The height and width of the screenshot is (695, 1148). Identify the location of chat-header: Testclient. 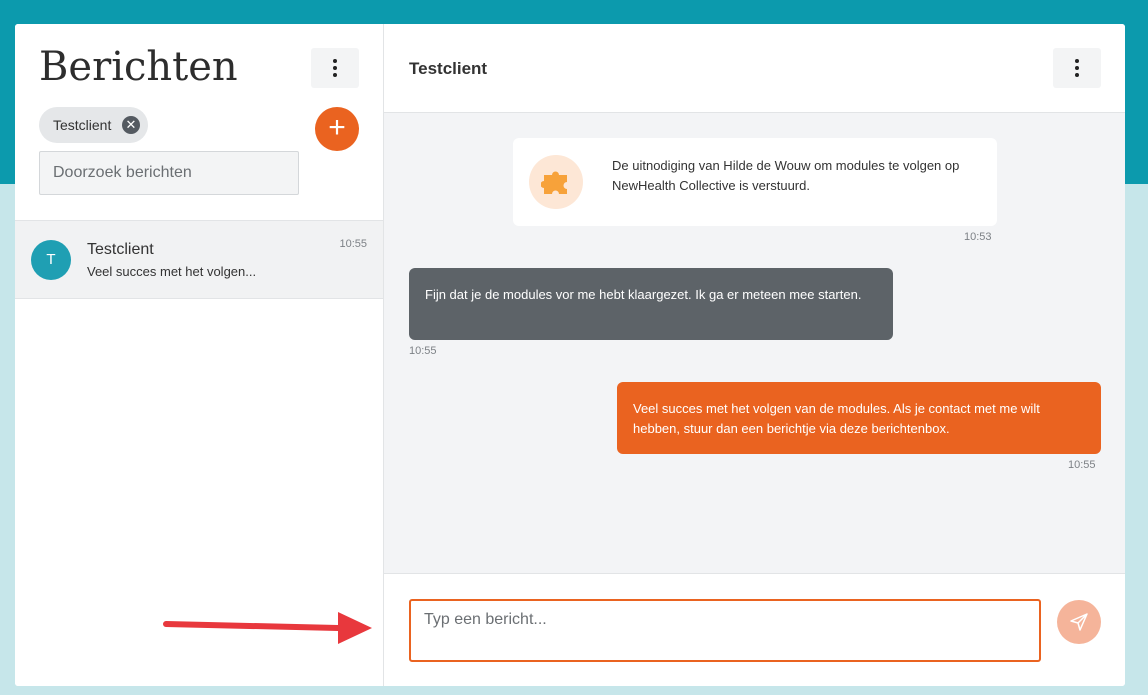
(754, 68).